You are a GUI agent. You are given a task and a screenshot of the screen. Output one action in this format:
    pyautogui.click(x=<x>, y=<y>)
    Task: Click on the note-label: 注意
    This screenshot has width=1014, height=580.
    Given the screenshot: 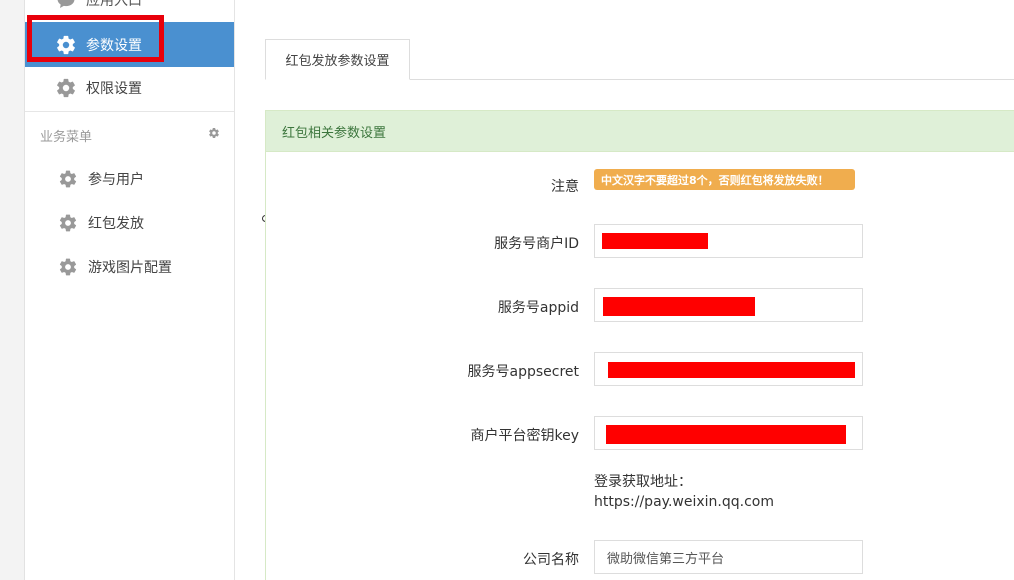 What is the action you would take?
    pyautogui.click(x=565, y=187)
    